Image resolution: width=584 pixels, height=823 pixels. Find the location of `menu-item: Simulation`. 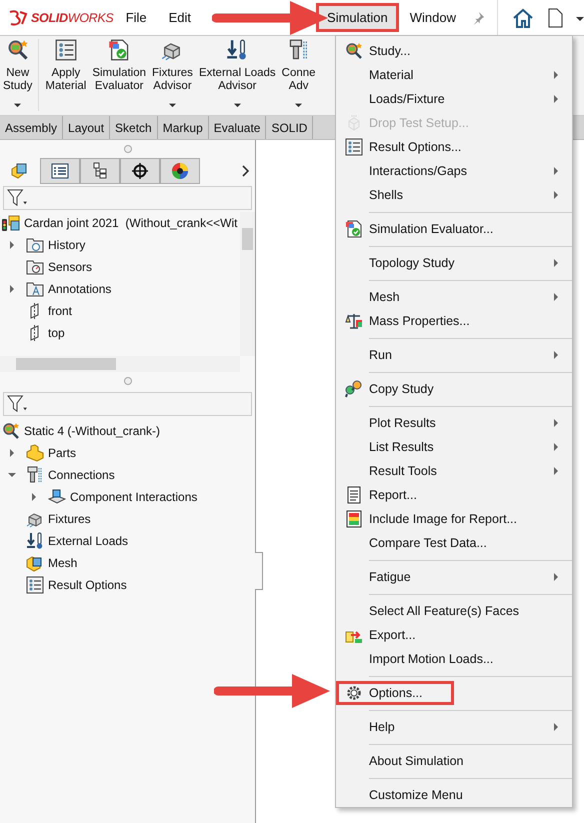

menu-item: Simulation is located at coordinates (357, 17).